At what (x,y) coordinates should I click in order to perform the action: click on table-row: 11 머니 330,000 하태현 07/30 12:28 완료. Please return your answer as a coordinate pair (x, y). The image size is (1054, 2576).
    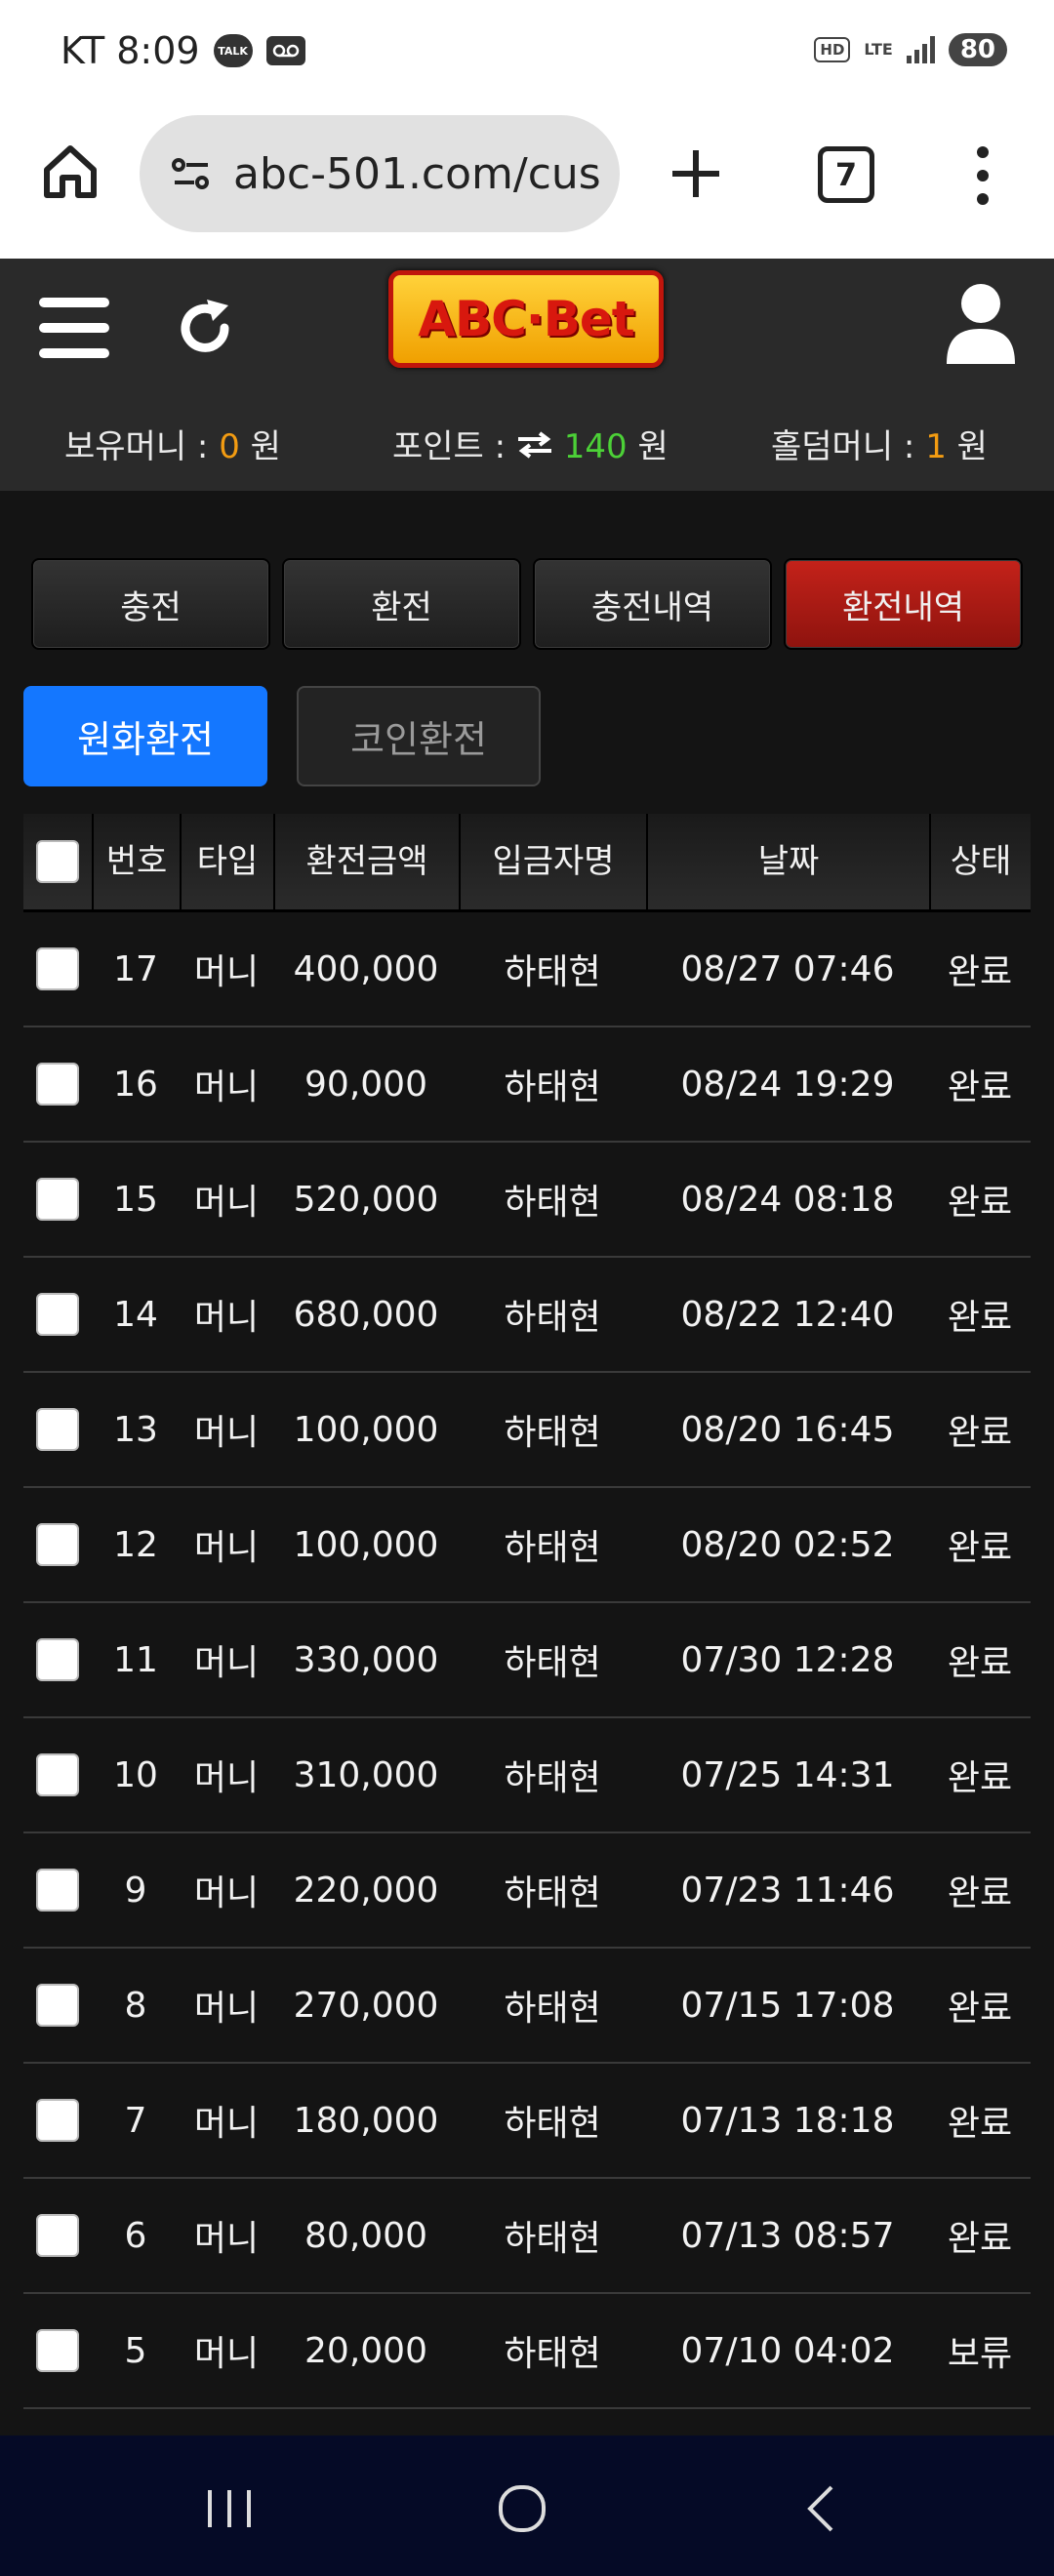
    Looking at the image, I should click on (527, 1660).